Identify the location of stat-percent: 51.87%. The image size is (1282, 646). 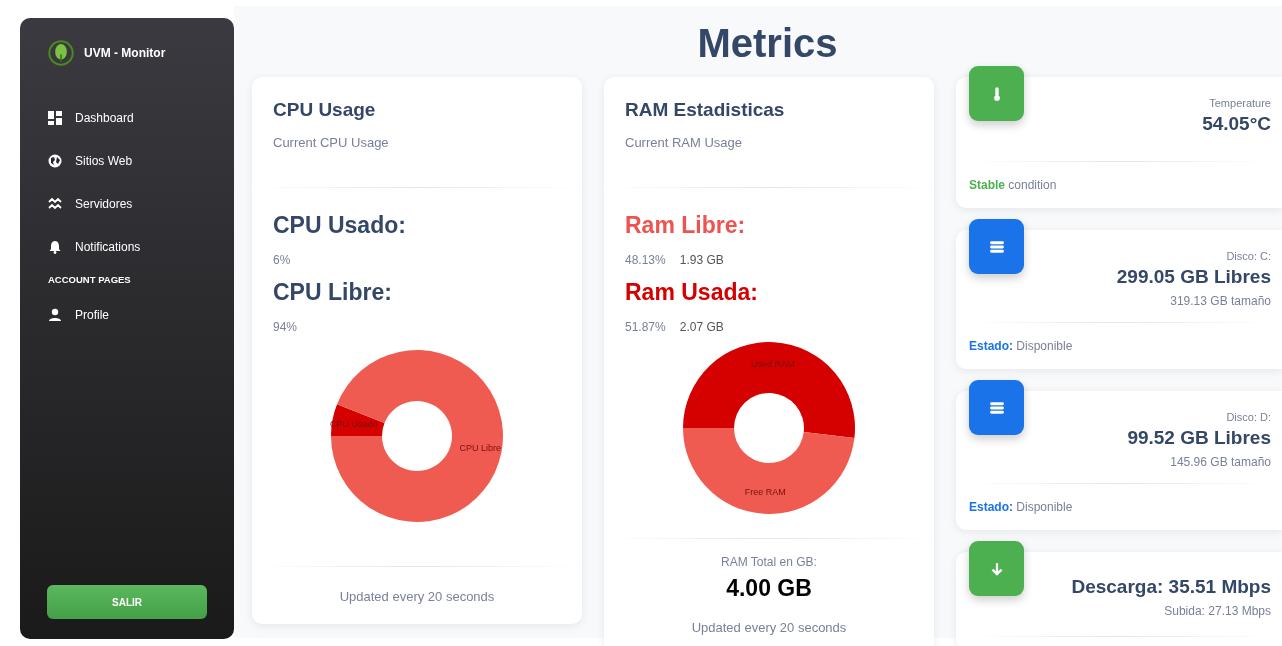
(645, 327).